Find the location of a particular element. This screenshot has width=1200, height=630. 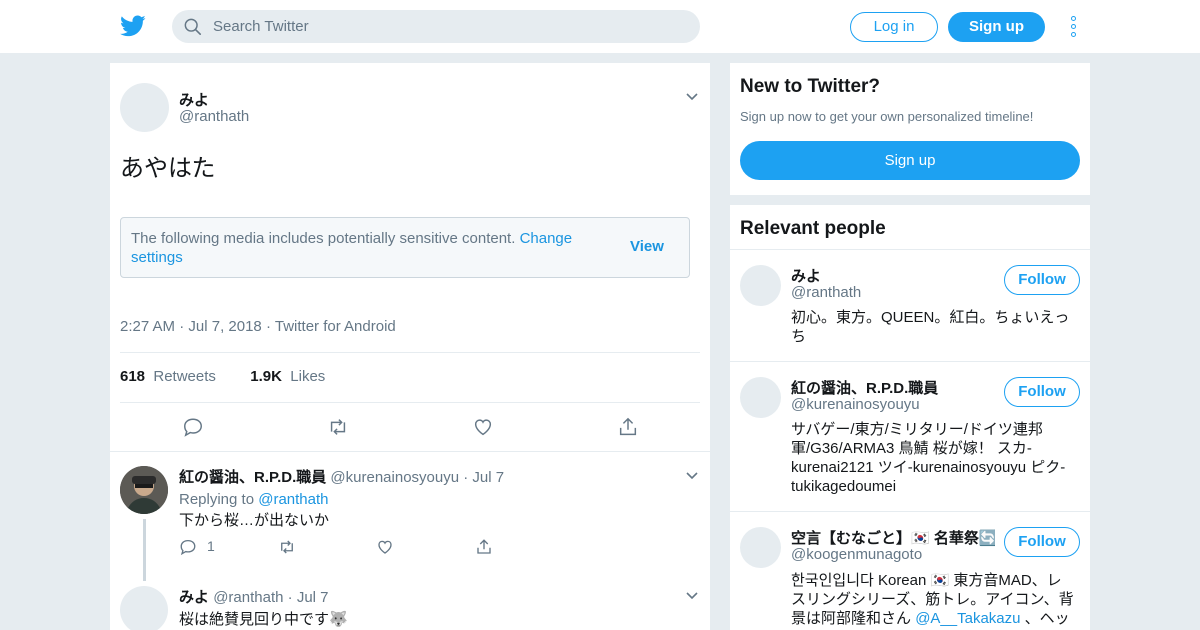

more-menu-icon is located at coordinates (1074, 27).